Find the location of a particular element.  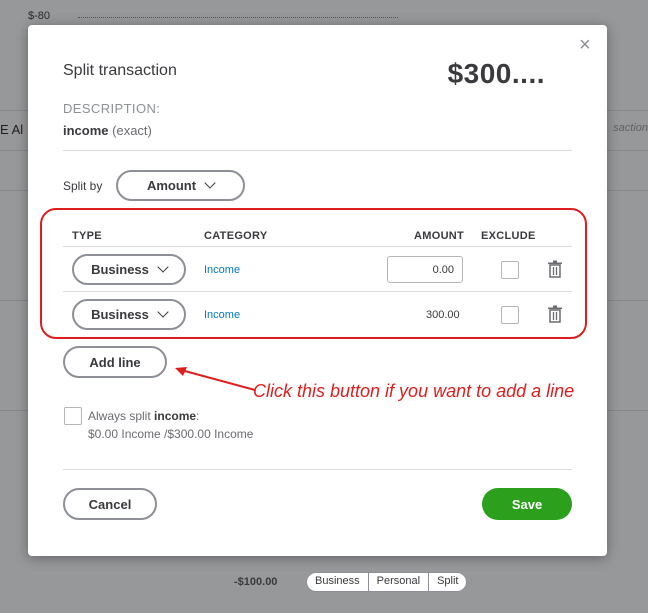

column-header-category: CATEGORY is located at coordinates (236, 236).